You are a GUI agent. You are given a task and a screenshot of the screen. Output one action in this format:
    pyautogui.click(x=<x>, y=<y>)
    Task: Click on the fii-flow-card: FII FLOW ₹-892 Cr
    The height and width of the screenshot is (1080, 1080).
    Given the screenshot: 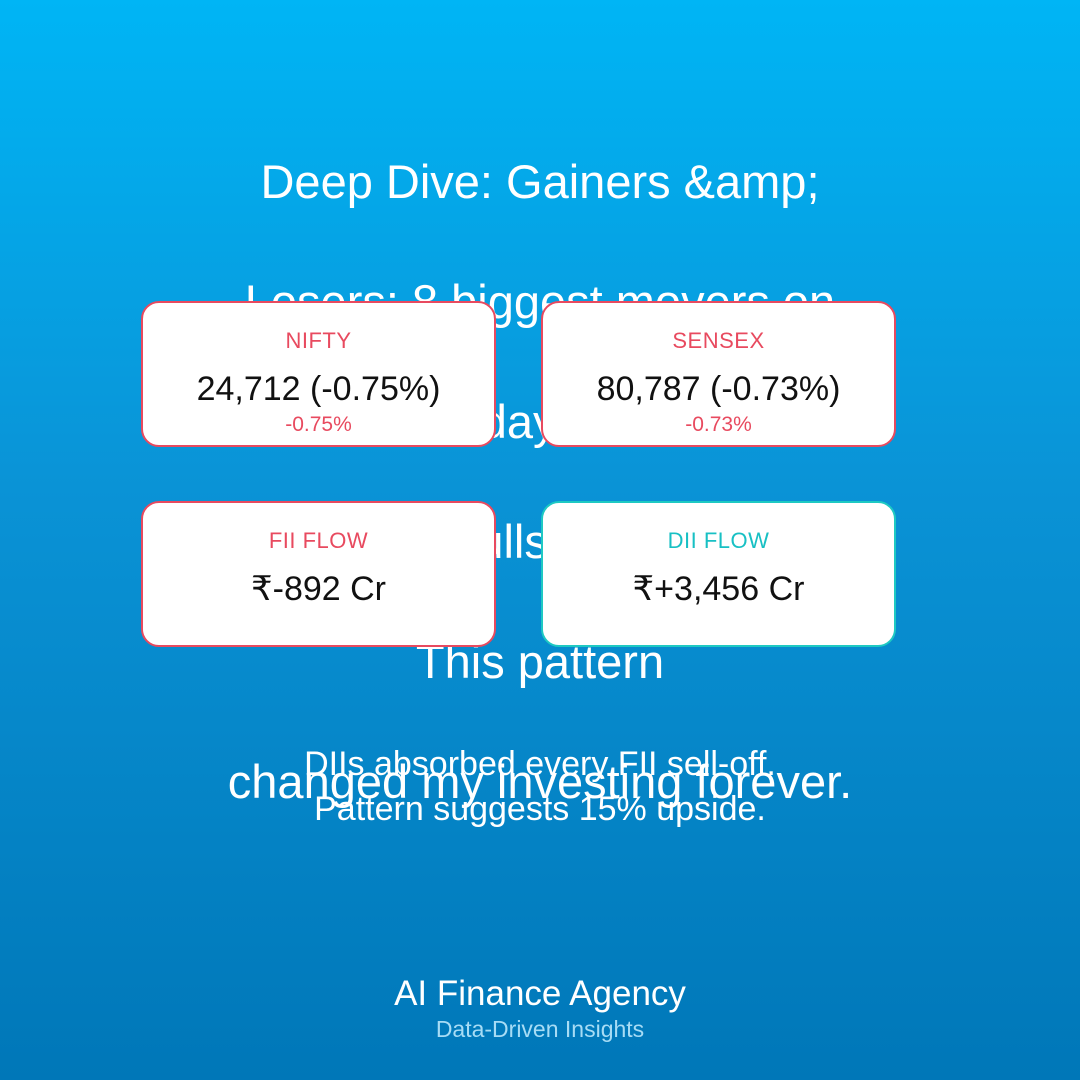 What is the action you would take?
    pyautogui.click(x=318, y=574)
    